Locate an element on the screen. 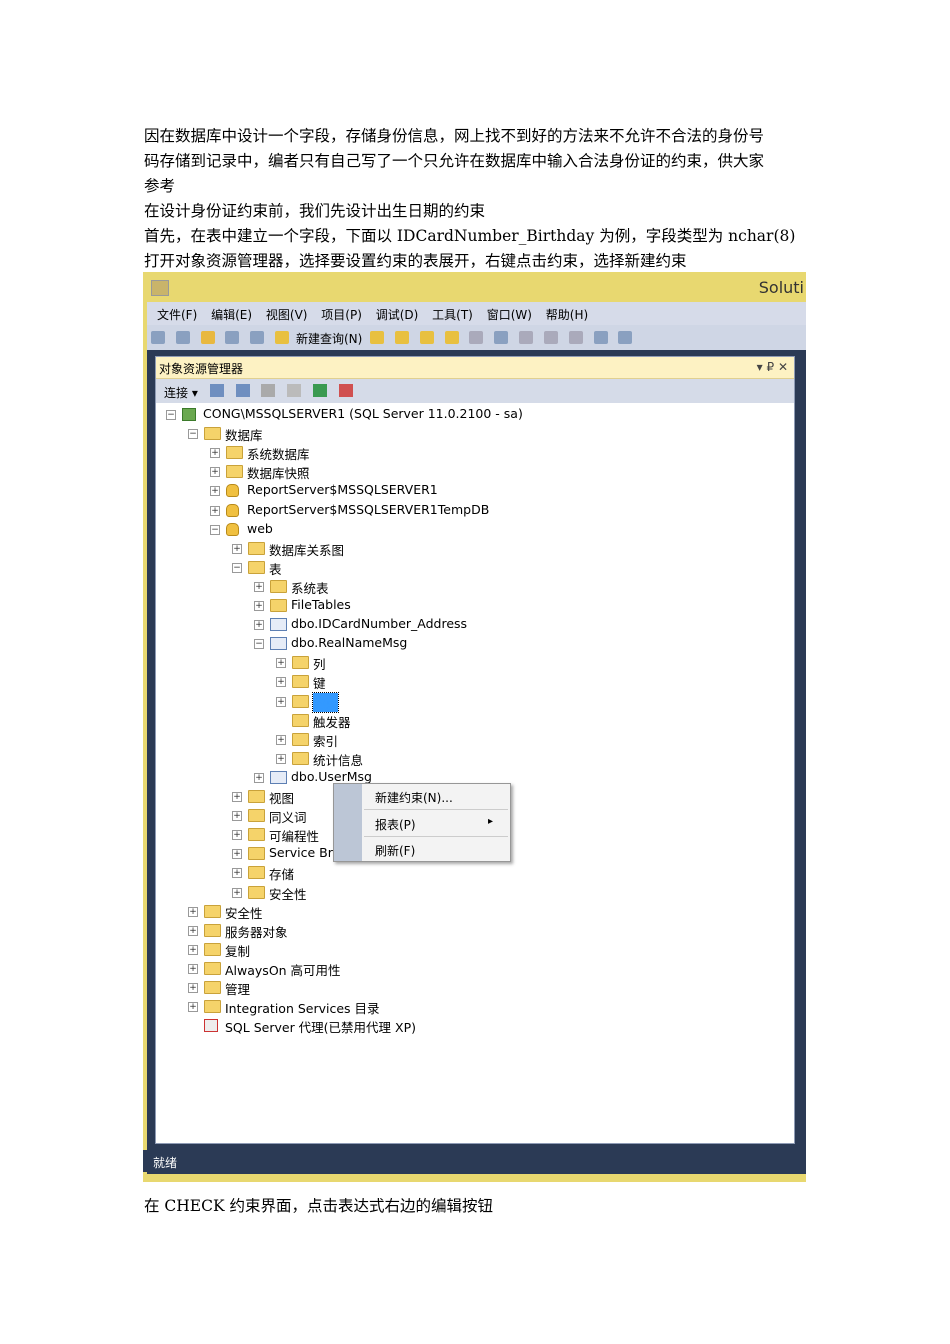 The width and height of the screenshot is (950, 1344). tree-node-label: 可编程性 is located at coordinates (294, 835).